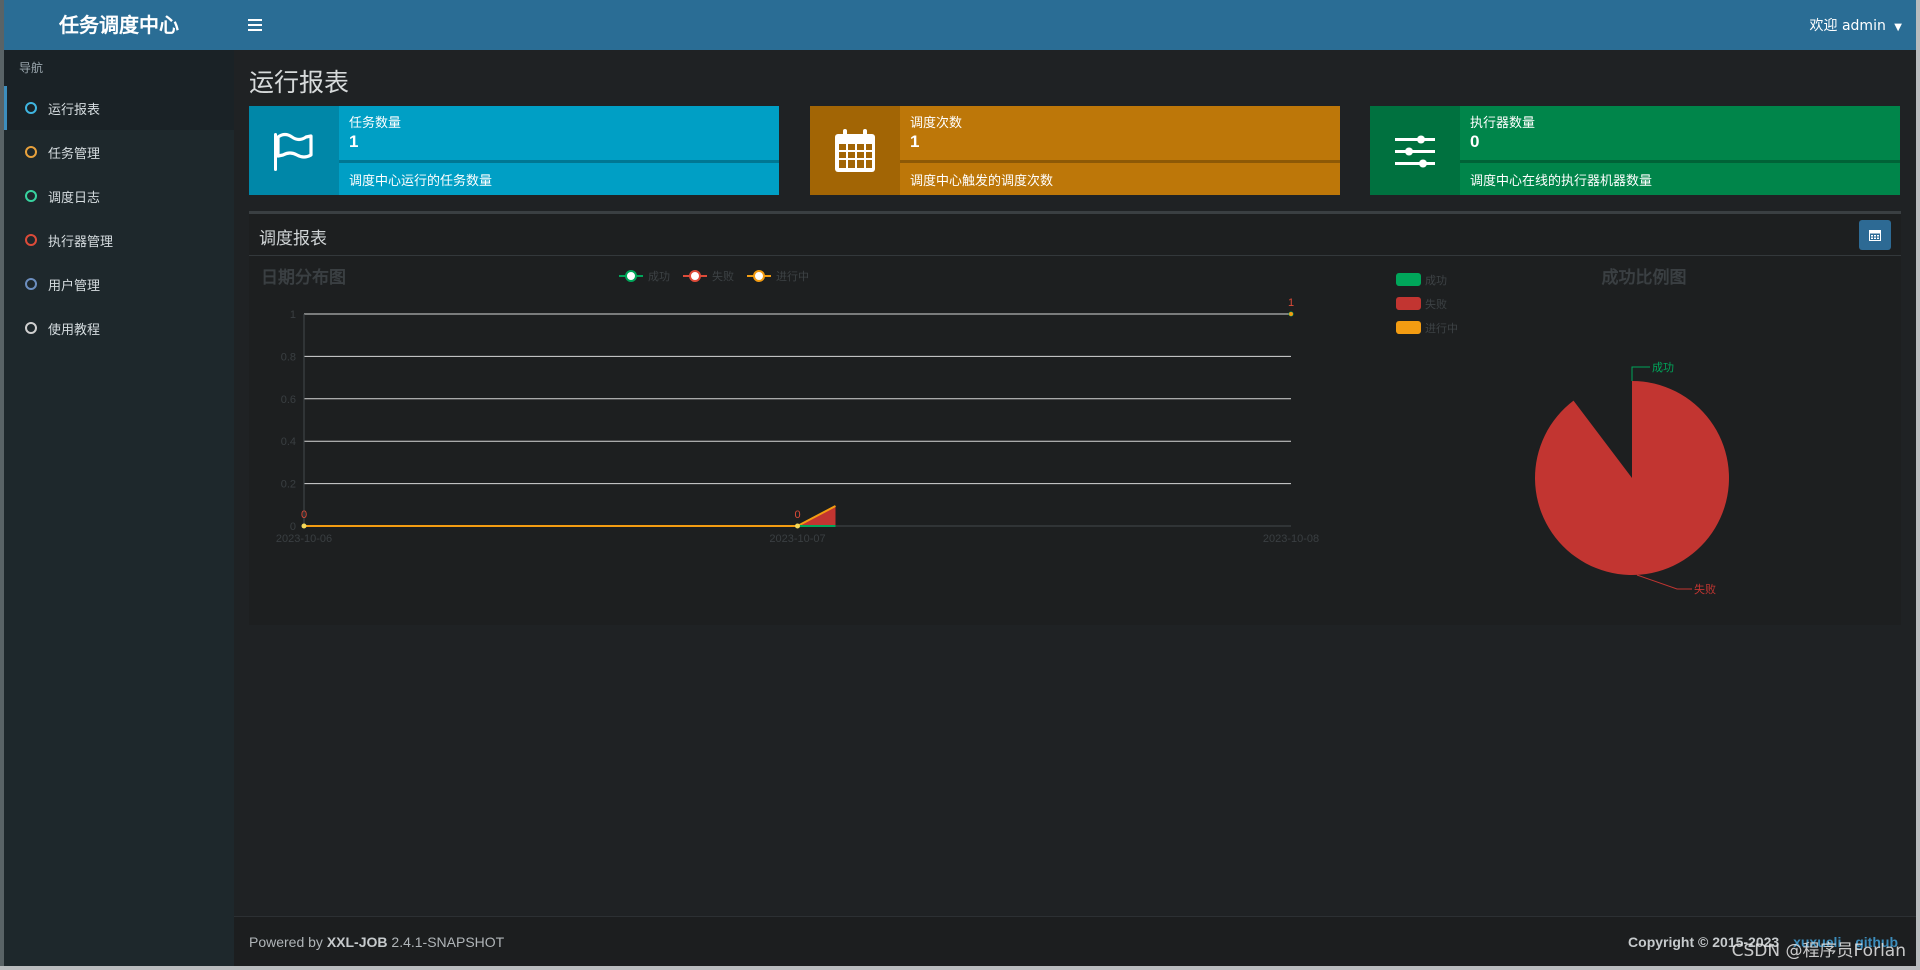 This screenshot has height=970, width=1920. Describe the element at coordinates (119, 240) in the screenshot. I see `sidebar-item-executors: 执行器管理` at that location.